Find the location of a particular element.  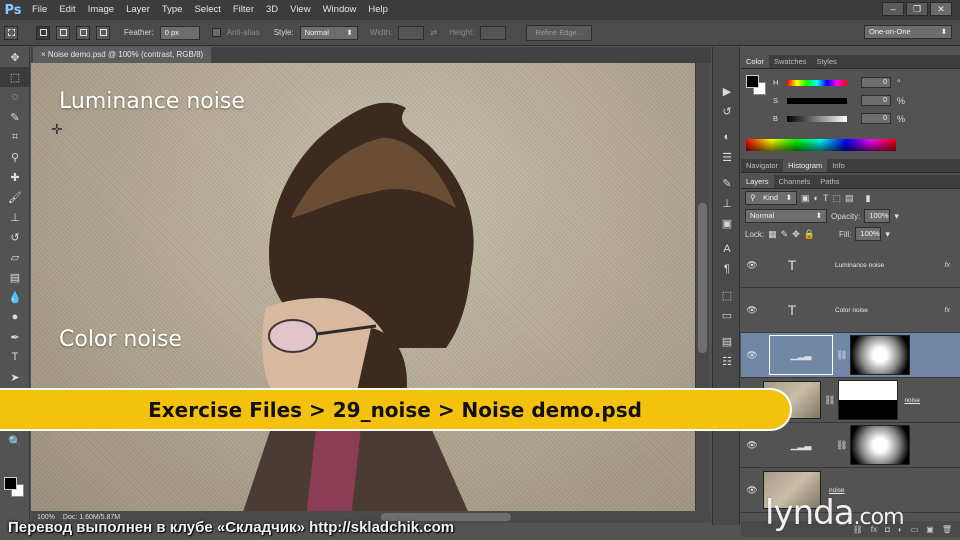

menu-view: View is located at coordinates (300, 10).